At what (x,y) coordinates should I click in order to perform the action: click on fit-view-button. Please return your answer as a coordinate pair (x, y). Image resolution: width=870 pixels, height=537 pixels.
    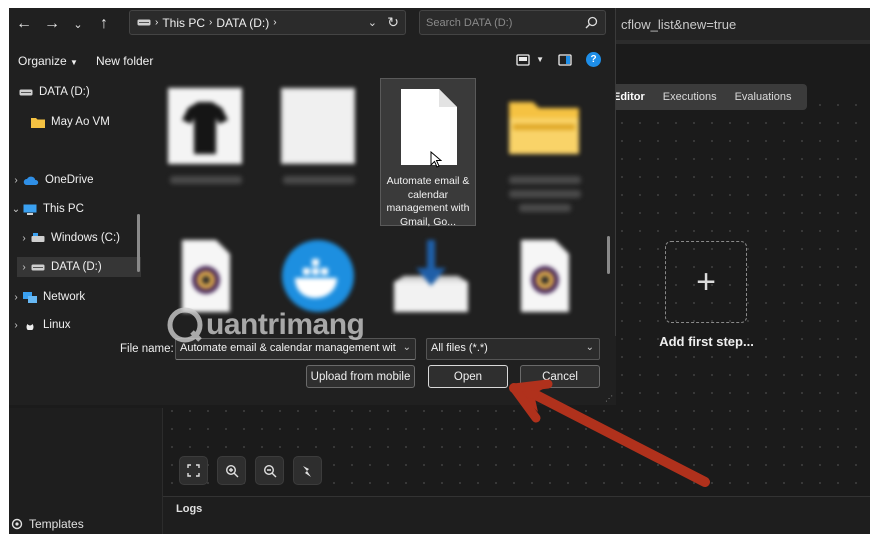
    Looking at the image, I should click on (193, 470).